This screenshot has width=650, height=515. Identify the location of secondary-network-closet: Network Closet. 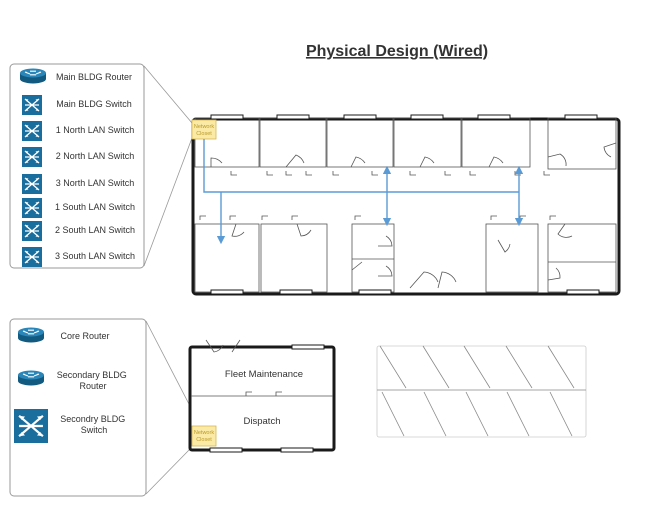
(204, 436).